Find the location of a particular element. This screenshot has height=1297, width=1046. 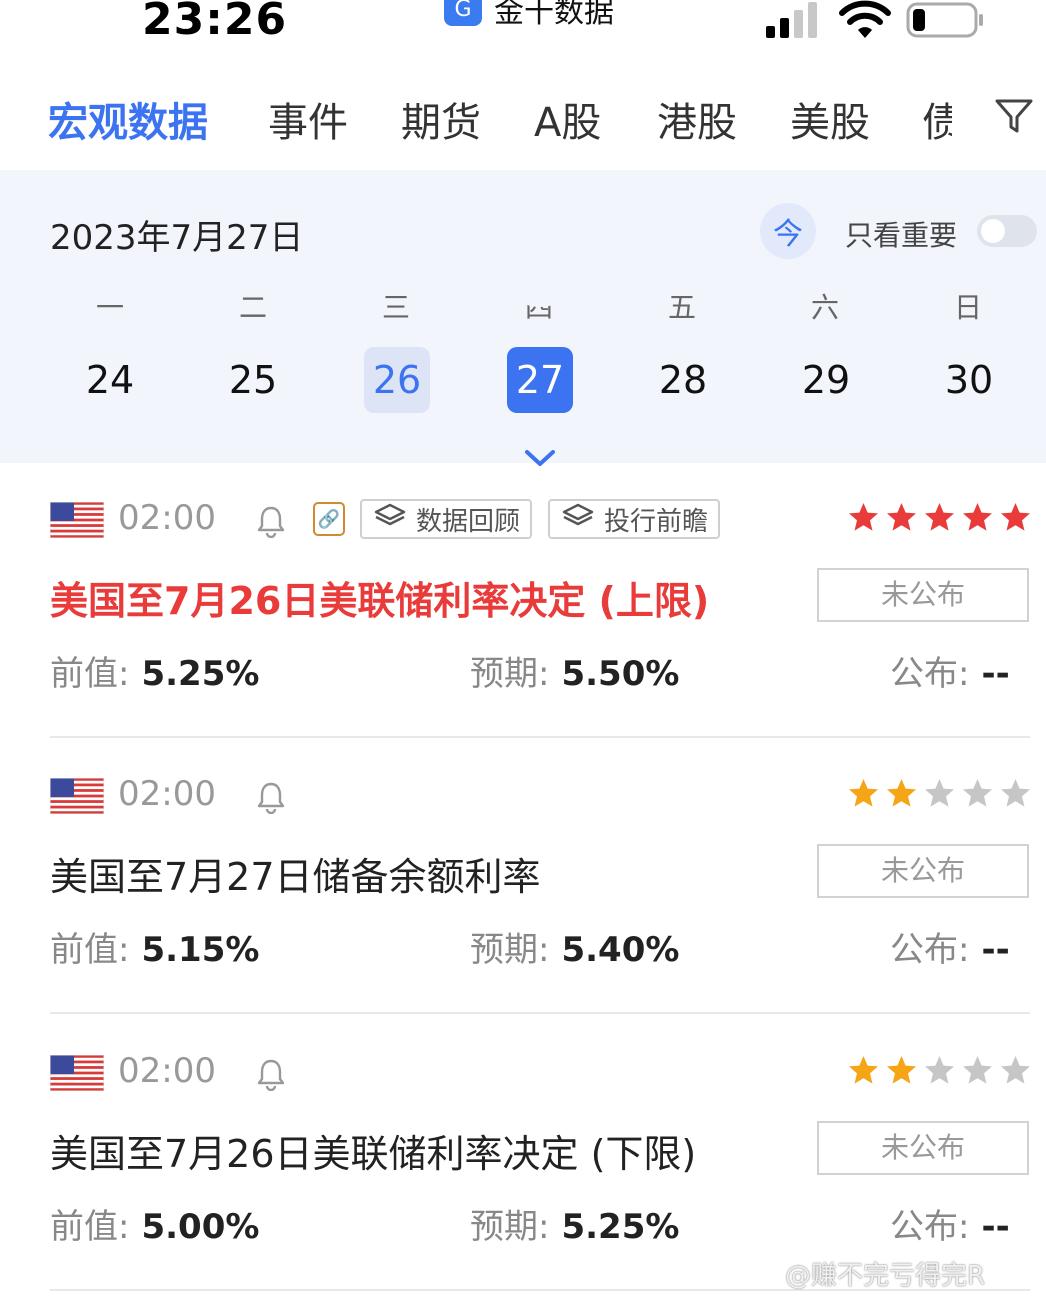

weekday-tue: 二 is located at coordinates (252, 307).